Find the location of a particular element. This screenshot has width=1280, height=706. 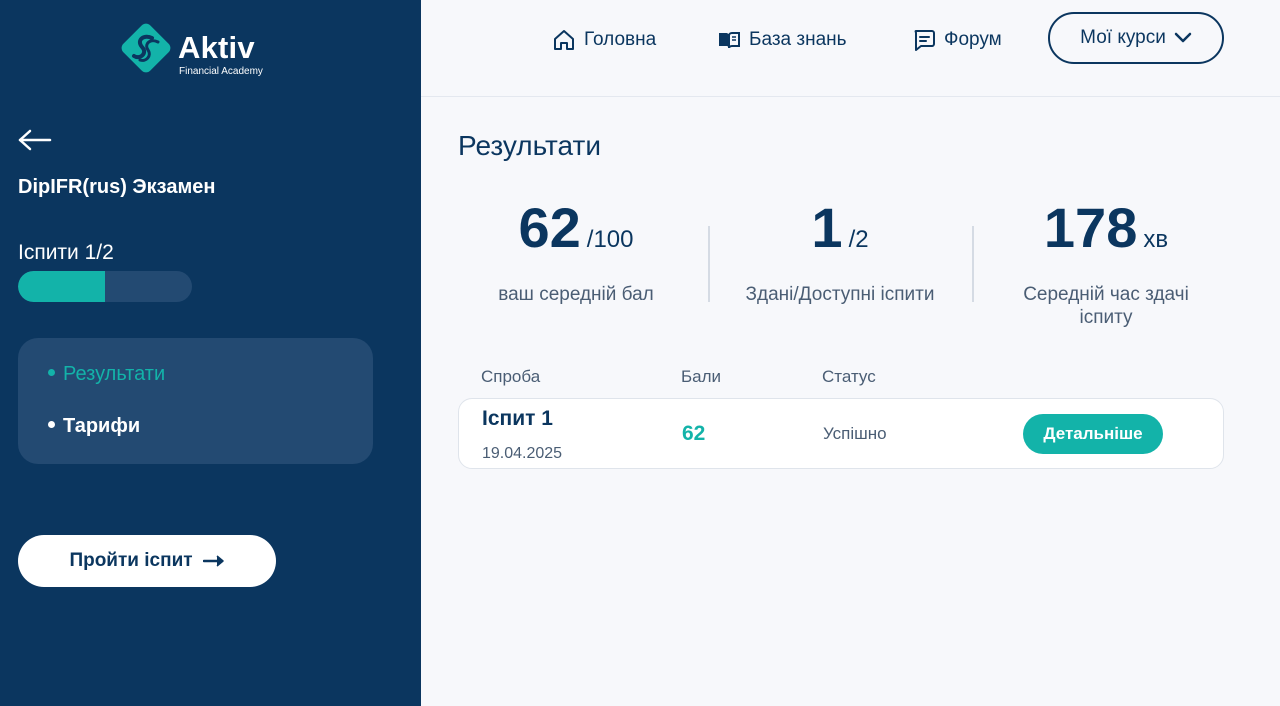

stat-average-time: 178 хв Середній час здачі іспиту is located at coordinates (1106, 262).